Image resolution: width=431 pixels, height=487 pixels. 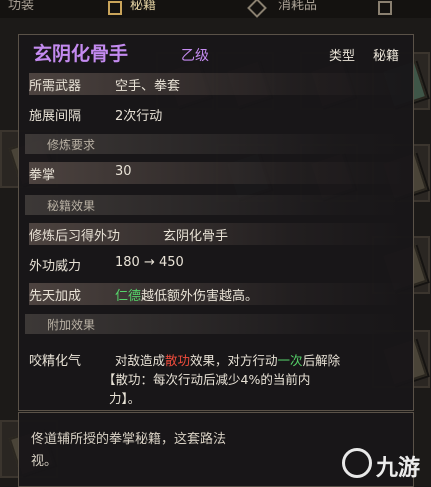 What do you see at coordinates (196, 236) in the screenshot?
I see `learned-skill: 玄阴化骨手` at bounding box center [196, 236].